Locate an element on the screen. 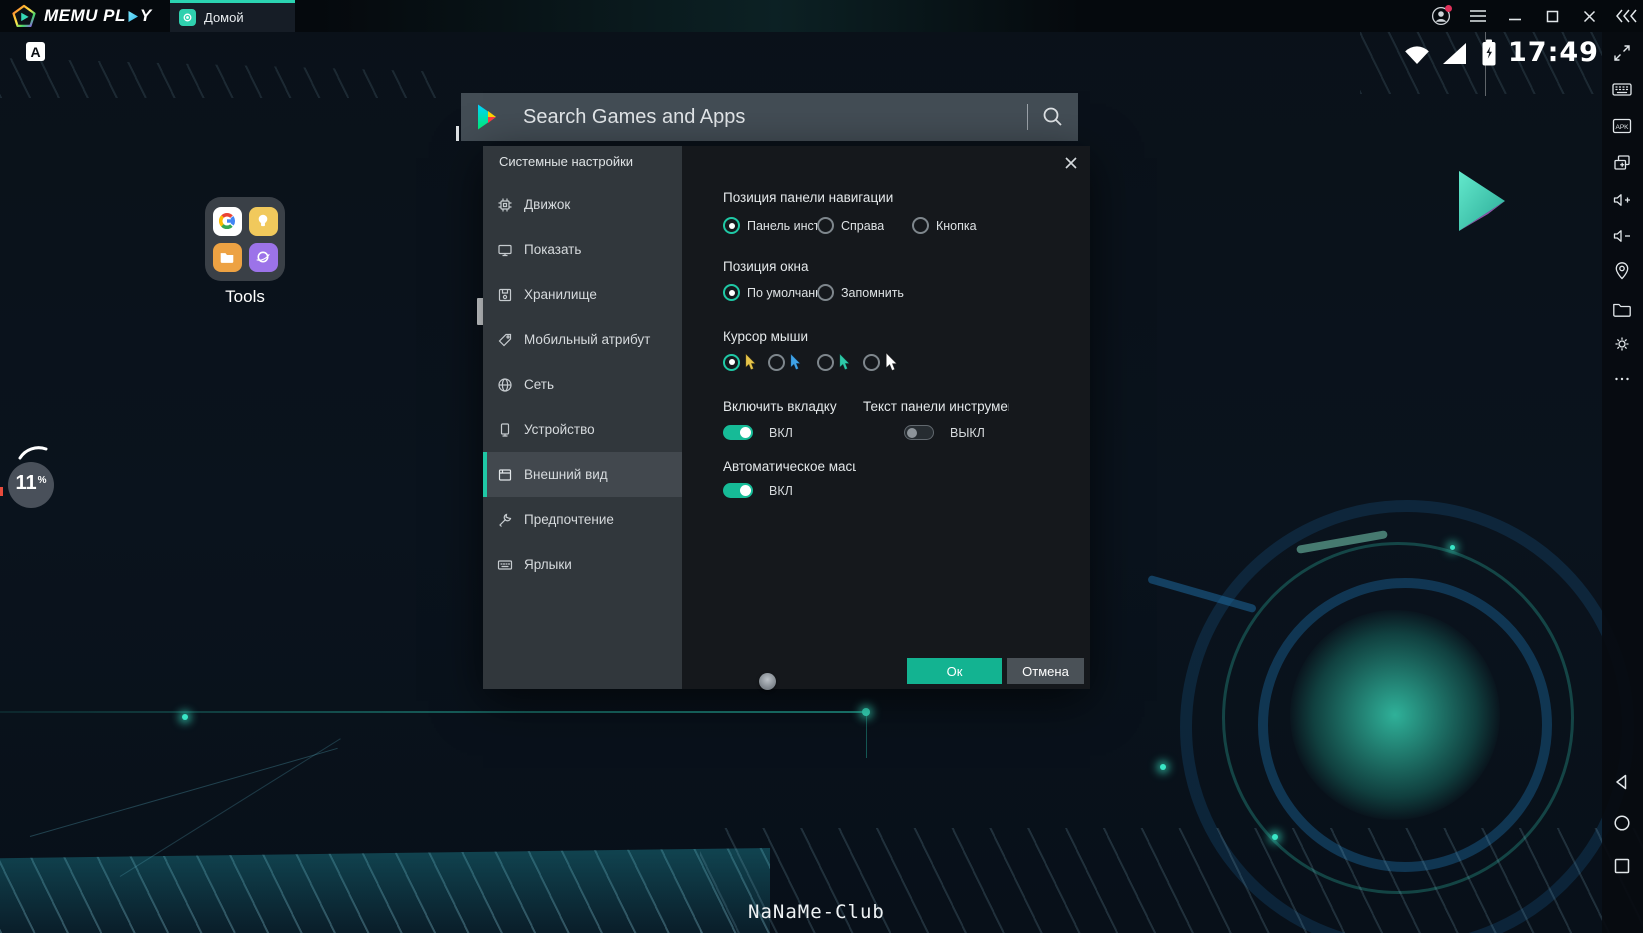 The image size is (1643, 933). toggle-state: ВКЛ is located at coordinates (781, 490).